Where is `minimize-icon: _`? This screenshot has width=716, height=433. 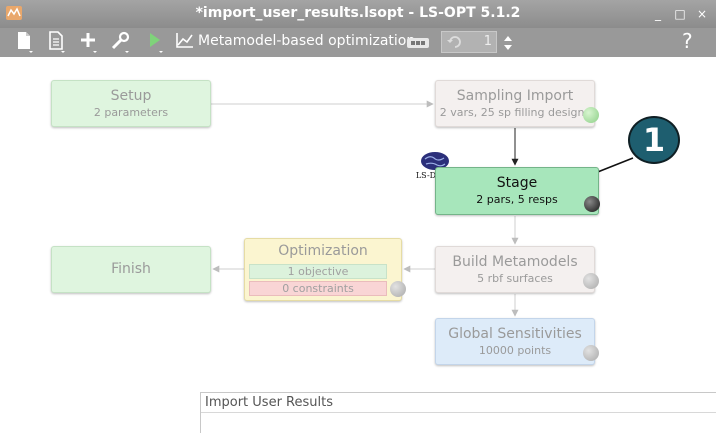 minimize-icon: _ is located at coordinates (658, 14).